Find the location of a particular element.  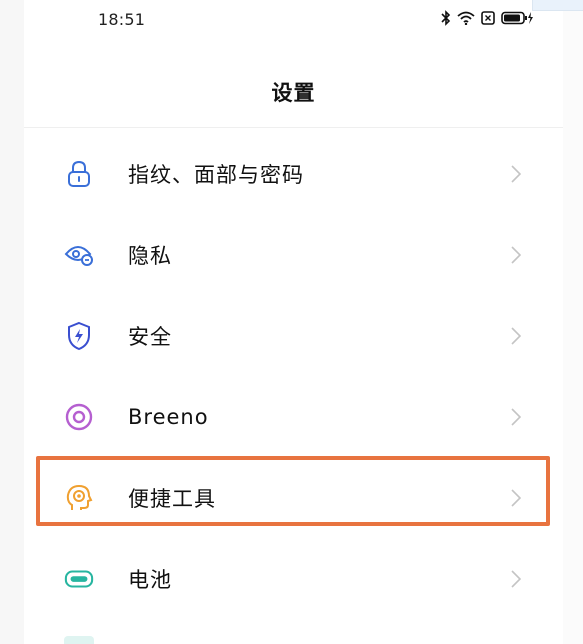

page-title: 设置 is located at coordinates (293, 93).